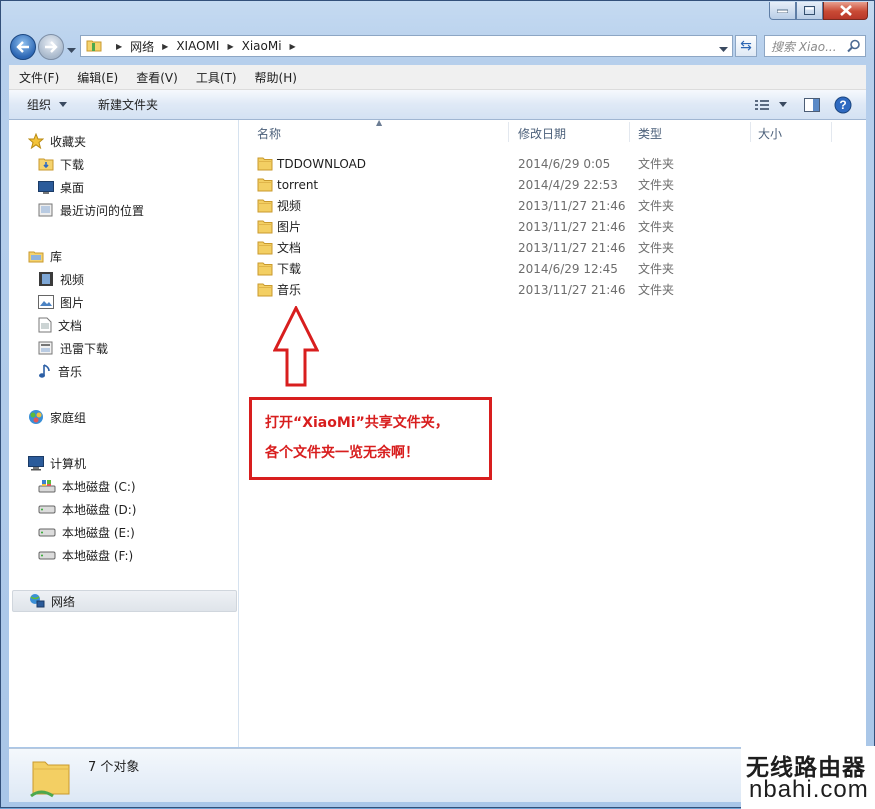 This screenshot has height=809, width=875. Describe the element at coordinates (71, 50) in the screenshot. I see `recent-pages-dropdown` at that location.